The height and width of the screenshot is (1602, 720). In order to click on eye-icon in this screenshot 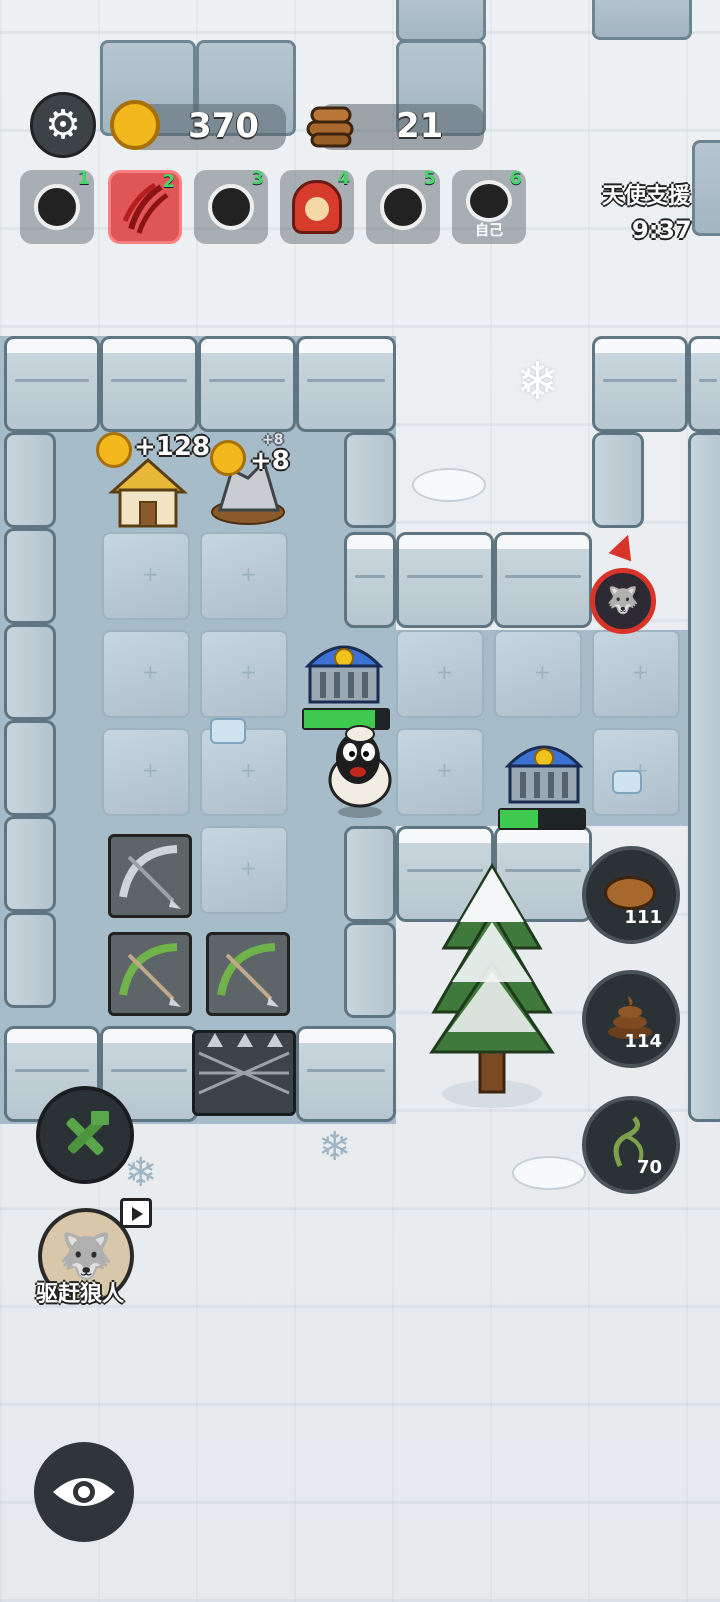, I will do `click(84, 1492)`.